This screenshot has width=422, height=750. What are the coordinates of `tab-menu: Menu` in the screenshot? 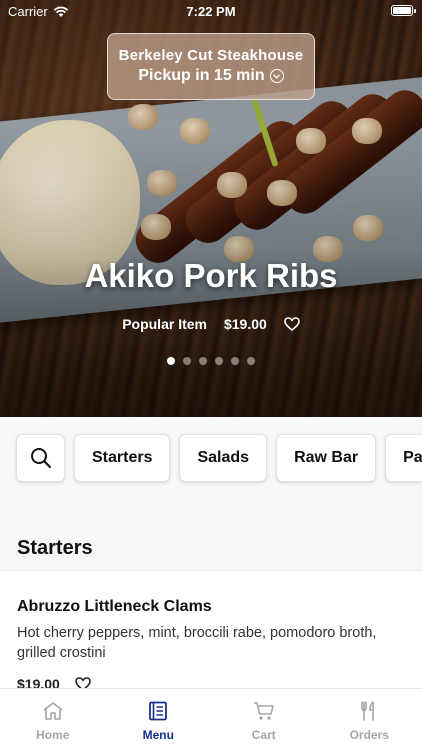 It's located at (159, 719).